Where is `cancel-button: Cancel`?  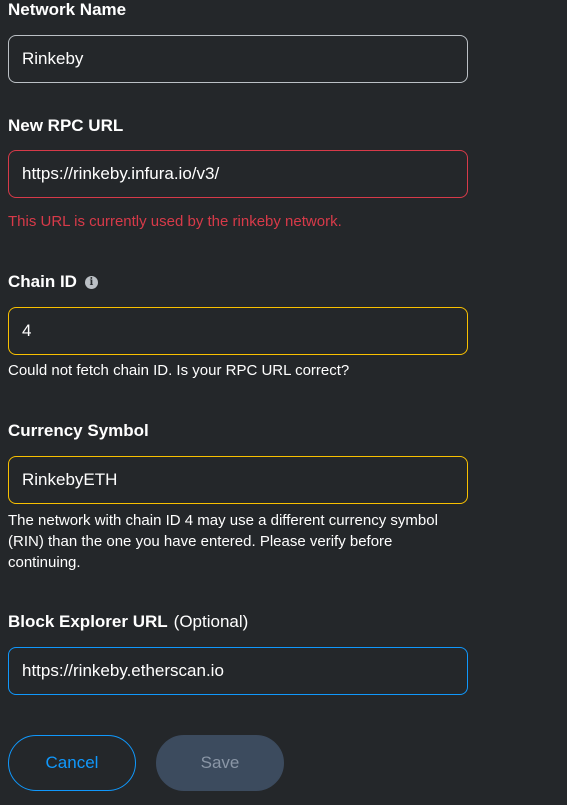 cancel-button: Cancel is located at coordinates (72, 763).